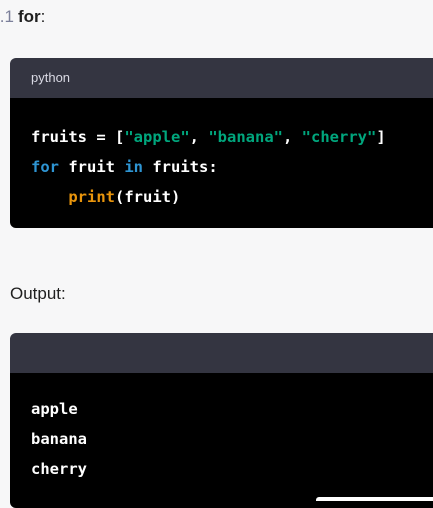 The height and width of the screenshot is (508, 433). I want to click on code-token-str: "cherry", so click(339, 137).